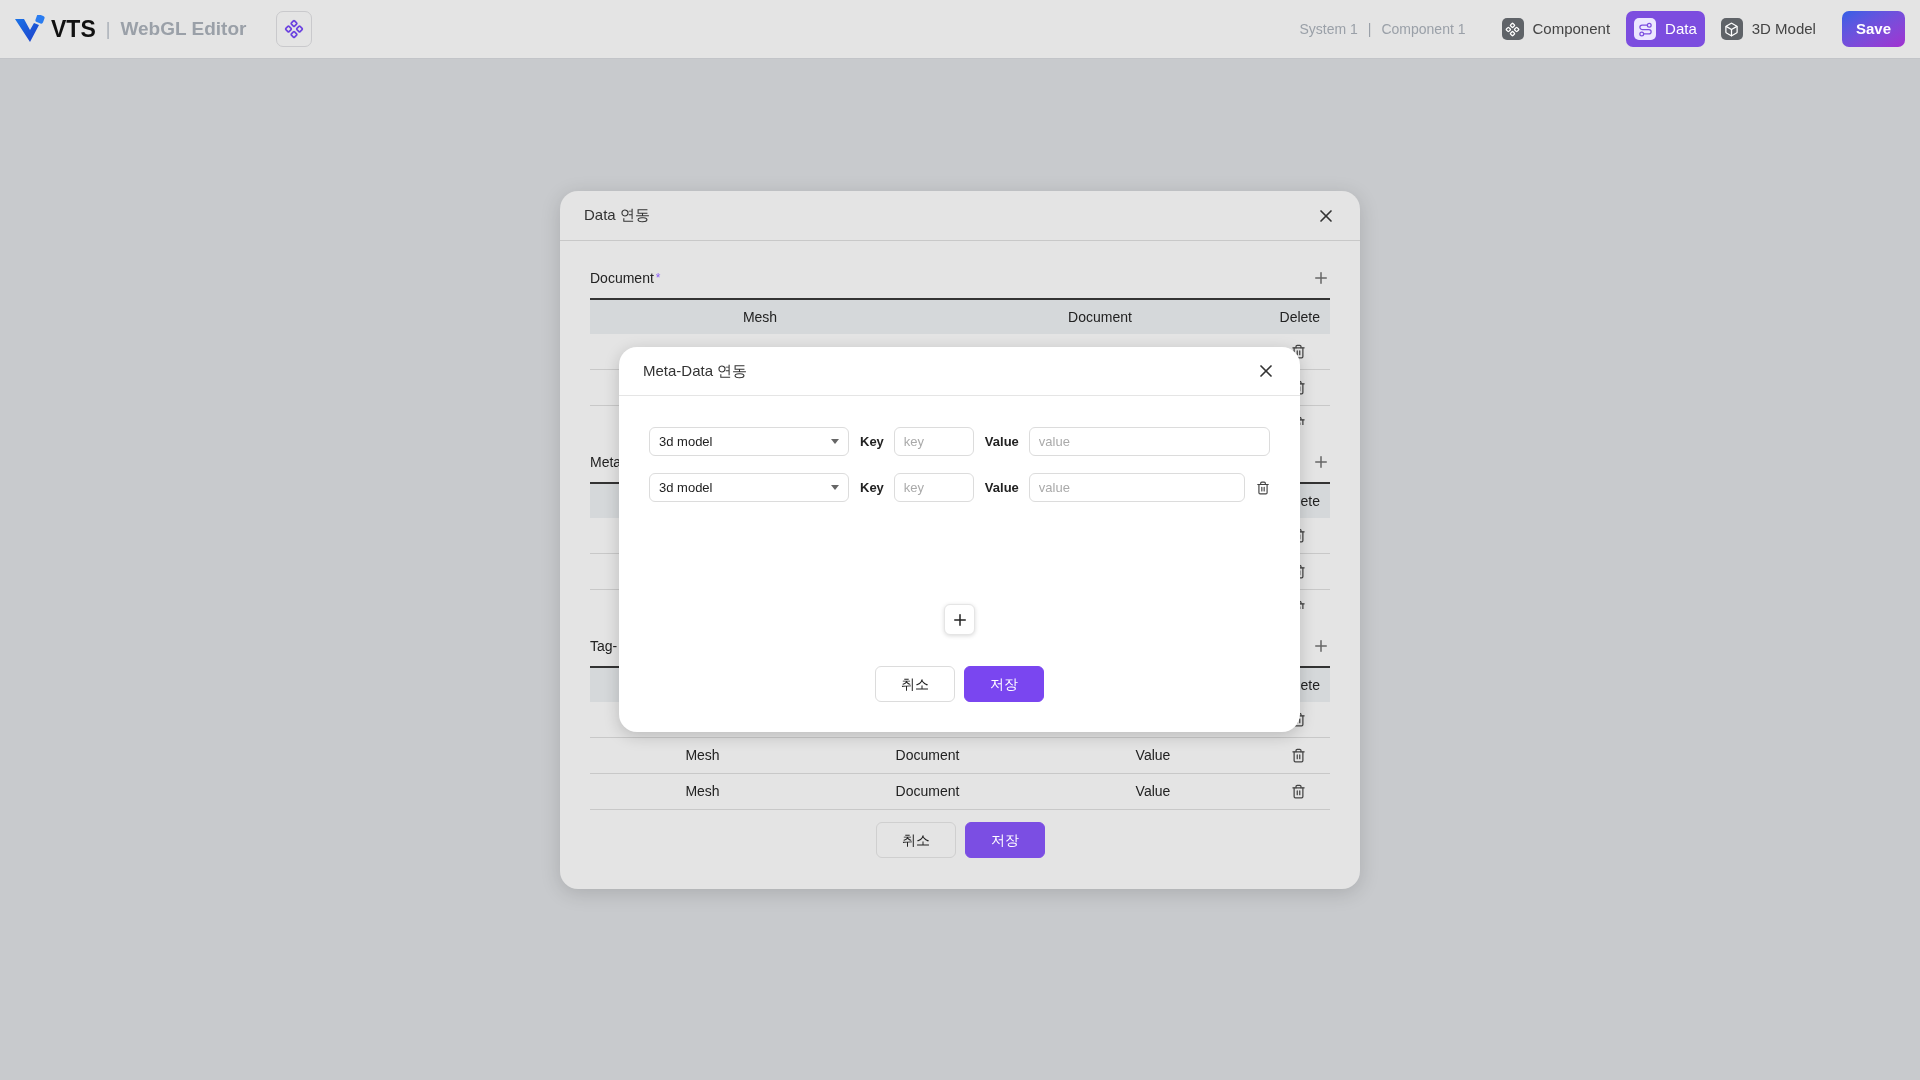  I want to click on add-row-button, so click(959, 619).